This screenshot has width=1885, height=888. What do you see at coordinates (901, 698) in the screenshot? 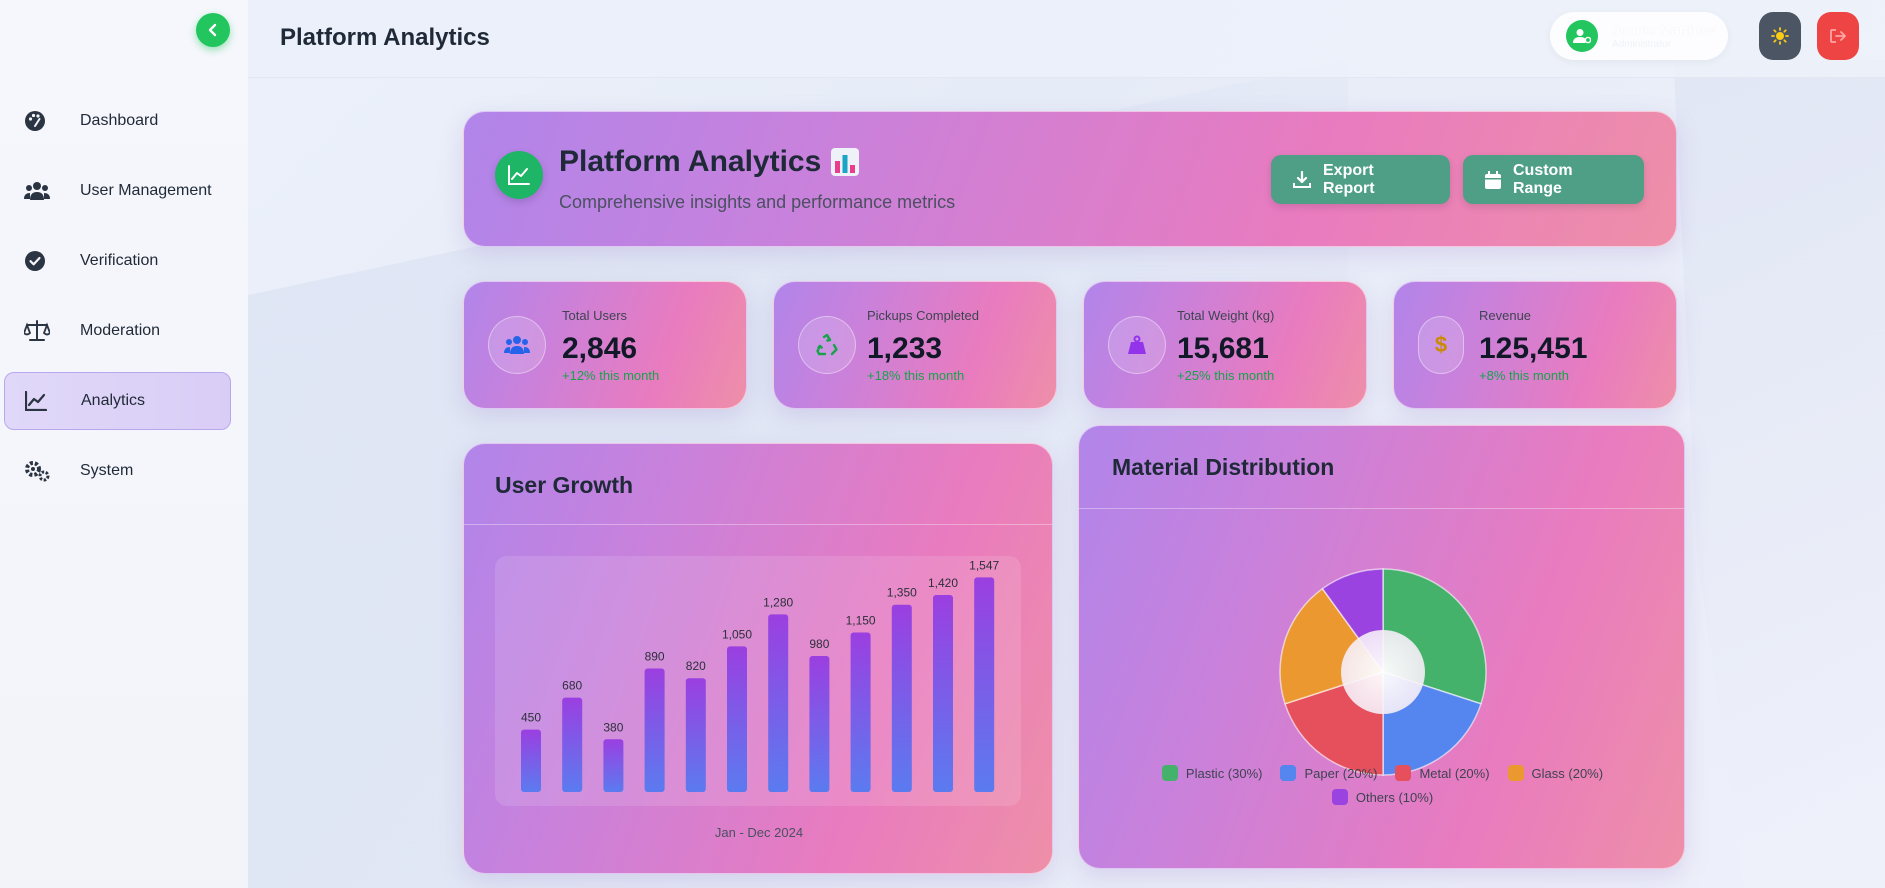
I see `bar-oct` at bounding box center [901, 698].